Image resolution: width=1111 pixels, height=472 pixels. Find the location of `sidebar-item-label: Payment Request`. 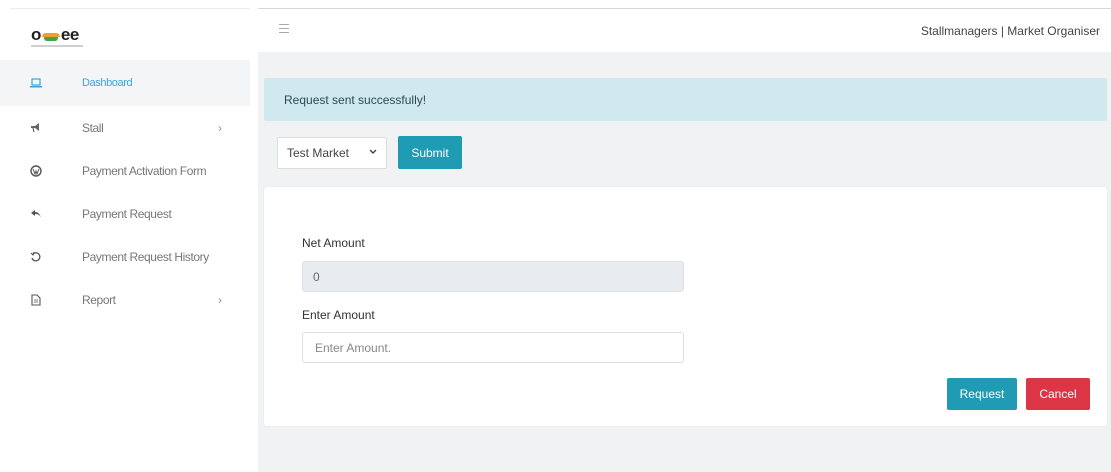

sidebar-item-label: Payment Request is located at coordinates (127, 213).